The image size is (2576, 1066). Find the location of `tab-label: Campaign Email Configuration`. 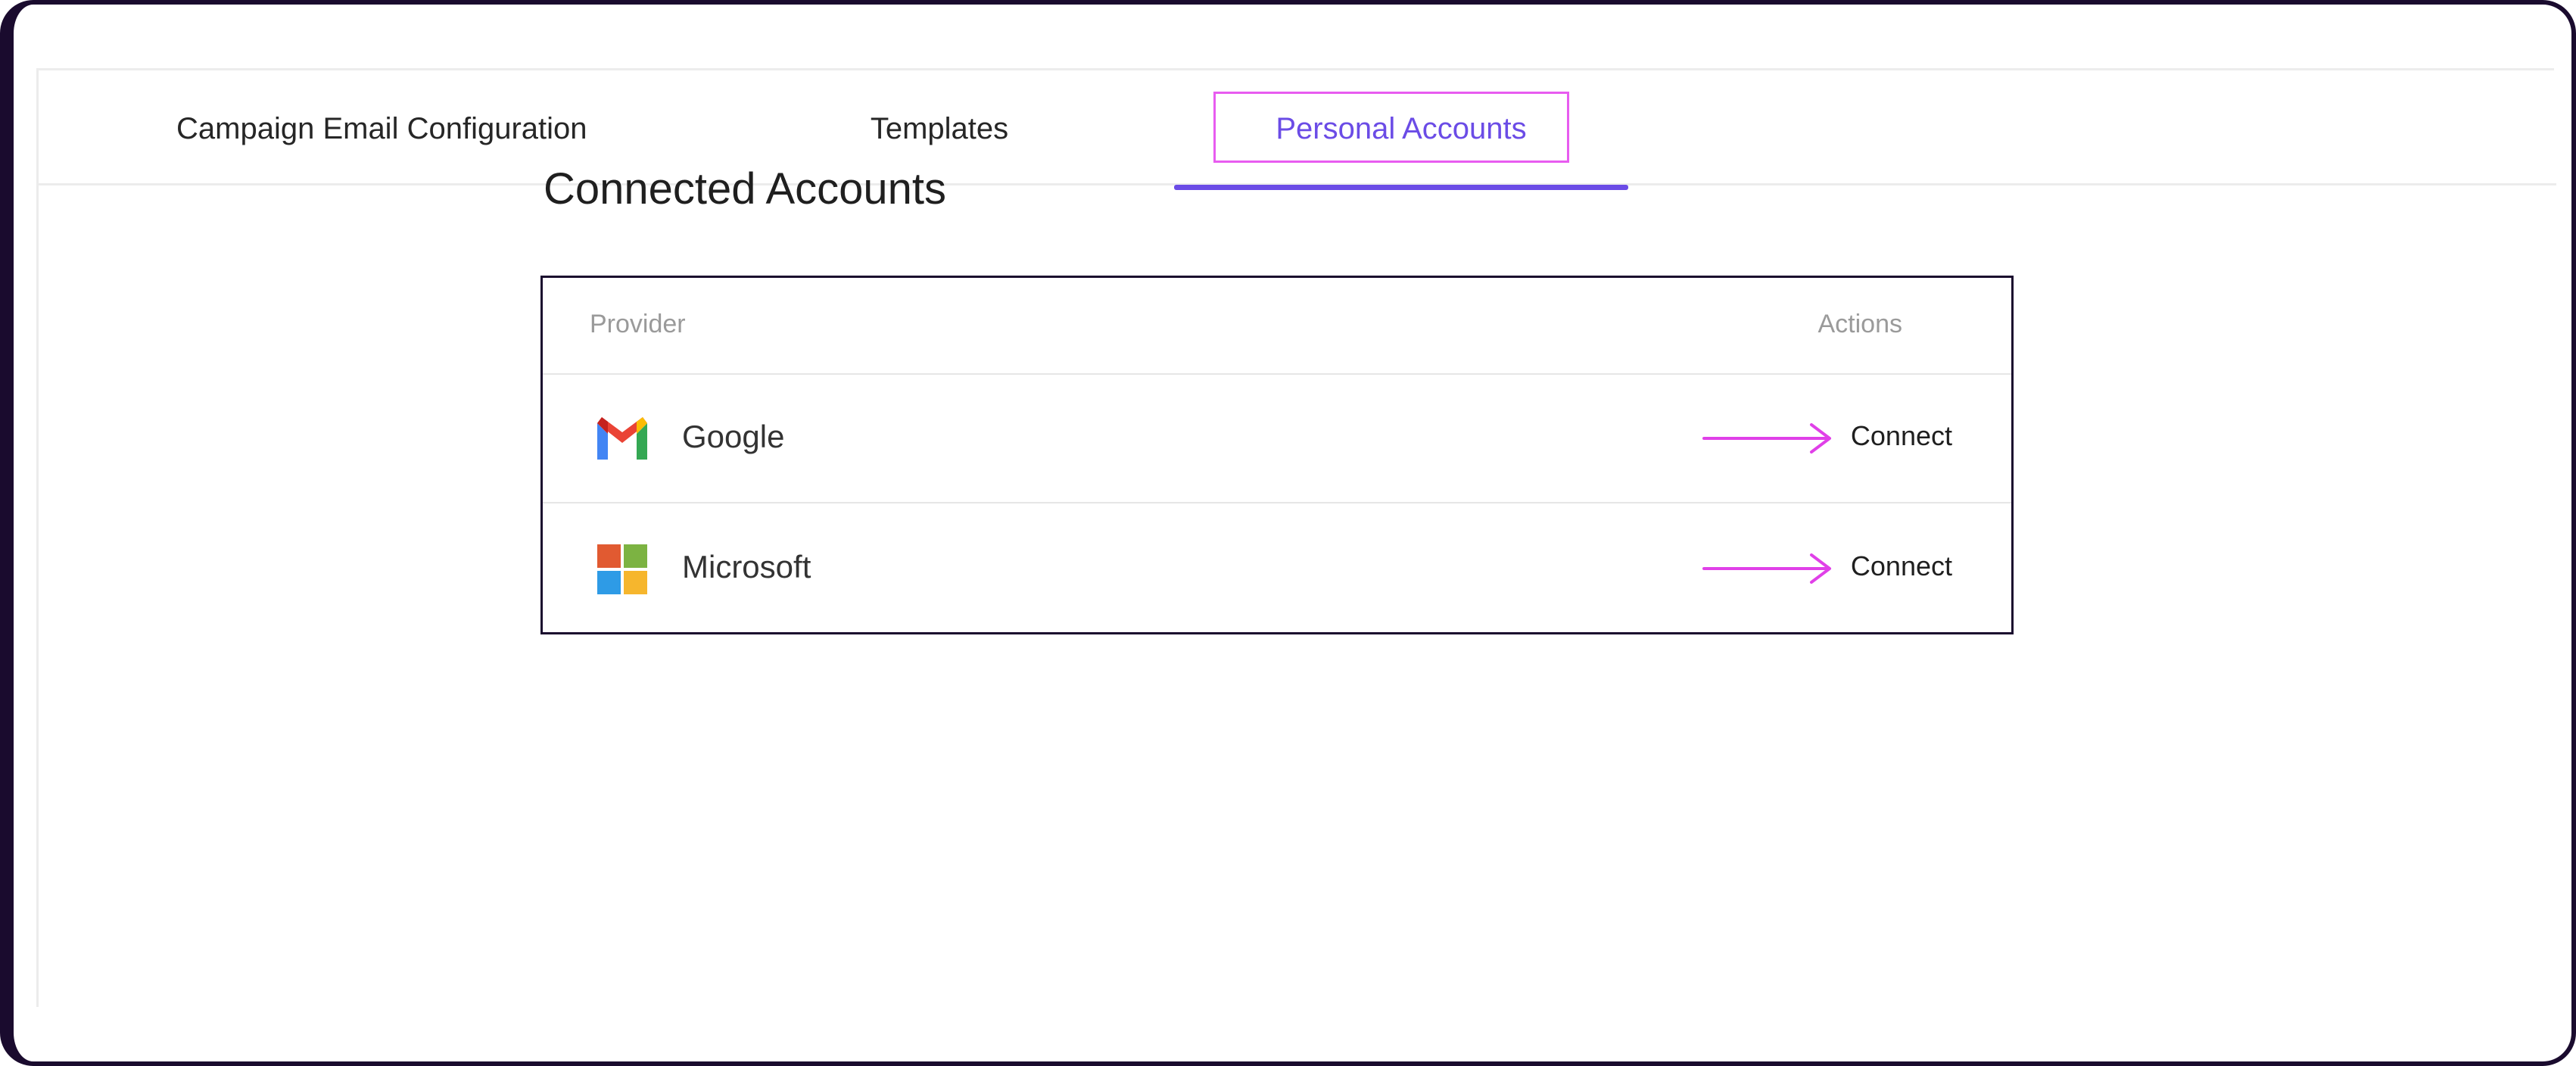

tab-label: Campaign Email Configuration is located at coordinates (381, 128).